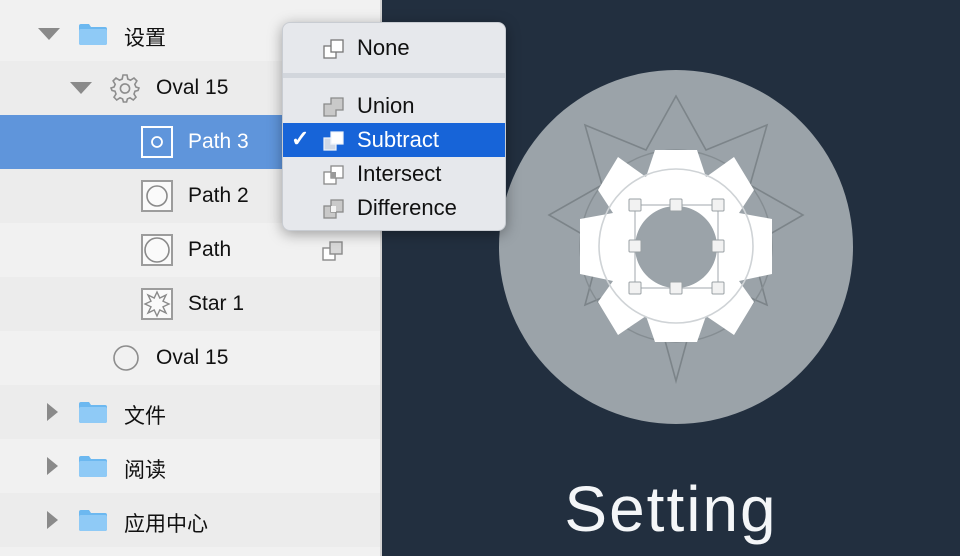  I want to click on menu-item-difference: Difference, so click(394, 208).